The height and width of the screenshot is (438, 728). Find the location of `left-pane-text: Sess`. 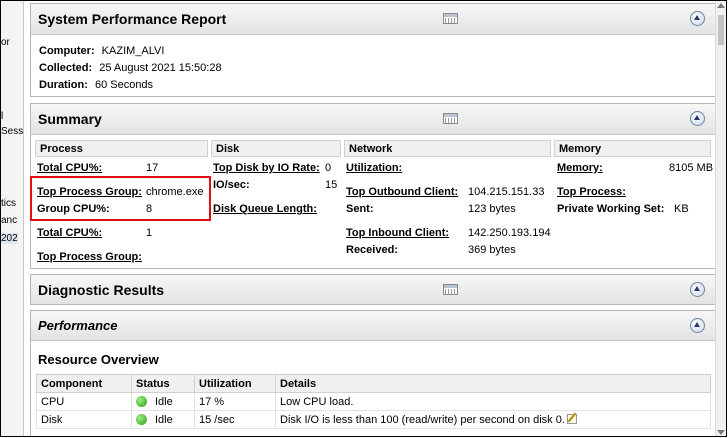

left-pane-text: Sess is located at coordinates (12, 131).